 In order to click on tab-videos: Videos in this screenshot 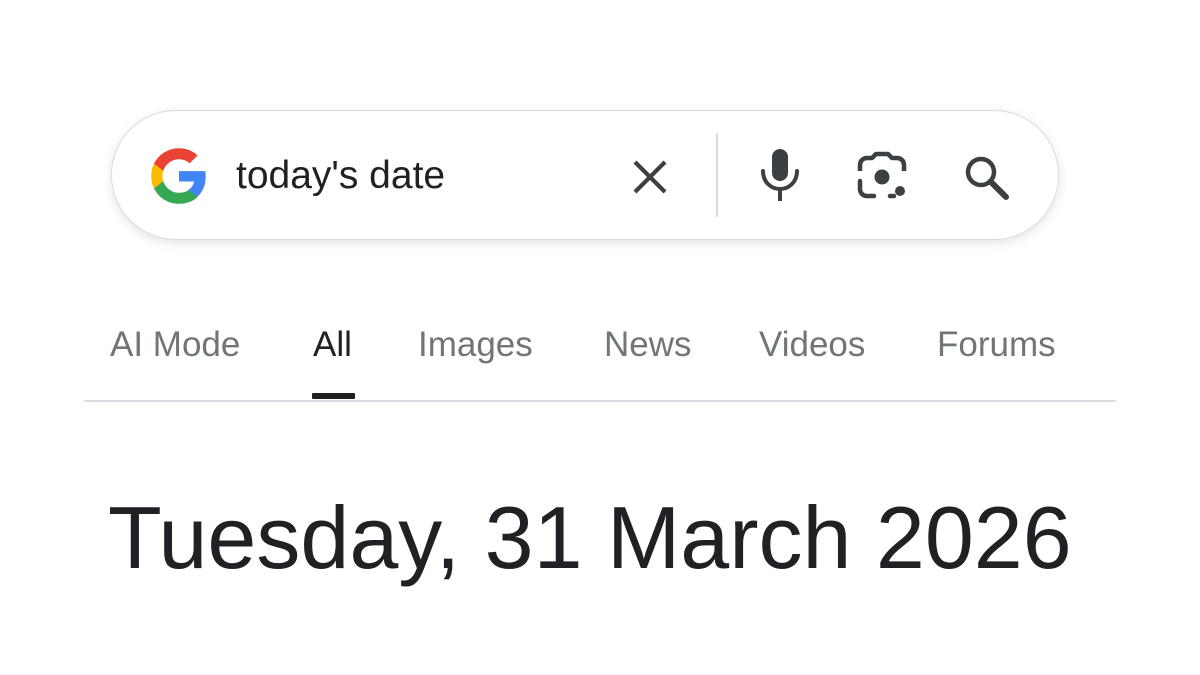, I will do `click(812, 345)`.